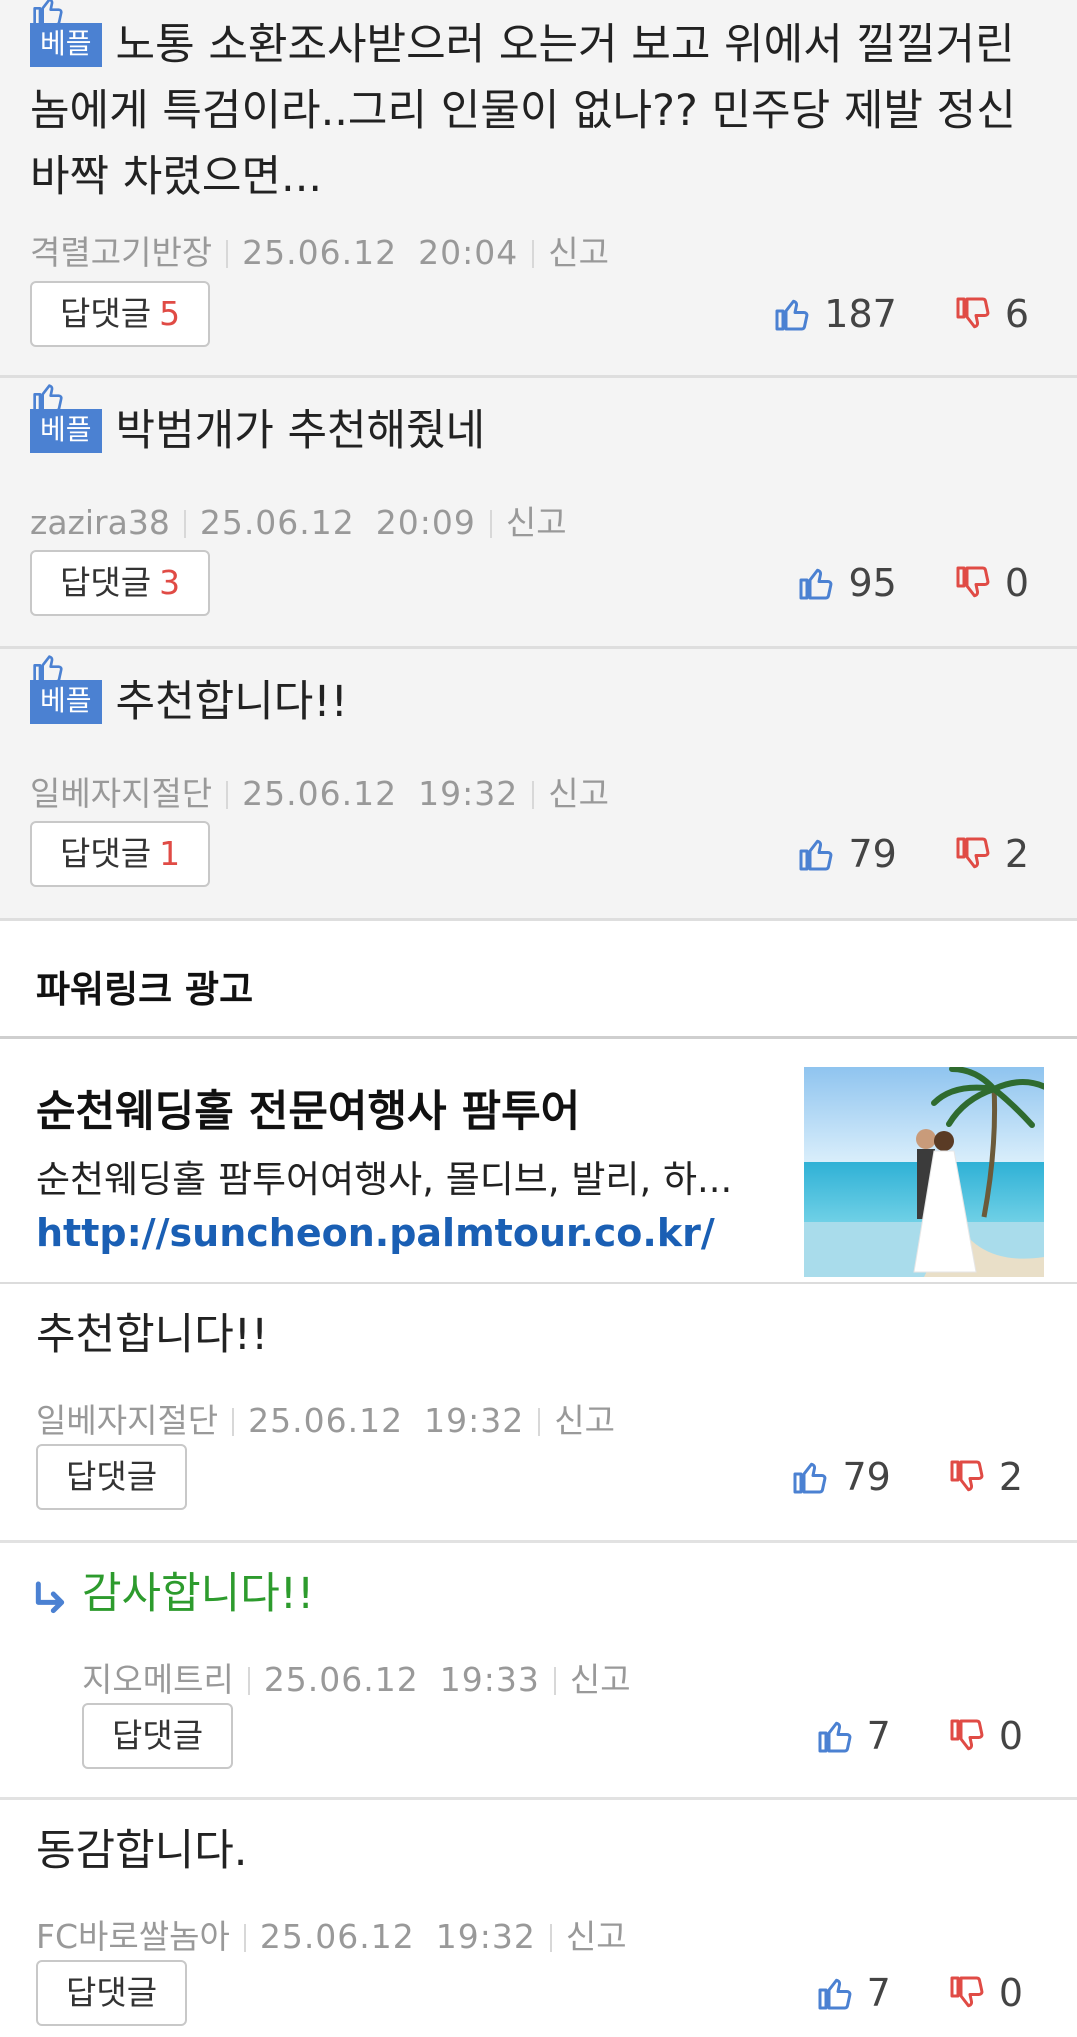  I want to click on comment-text-block: 베플 추천합니다!!, so click(538, 702).